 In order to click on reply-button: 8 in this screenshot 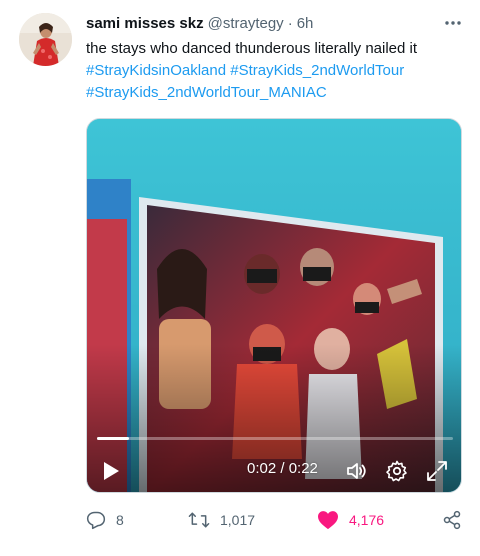, I will do `click(105, 520)`.